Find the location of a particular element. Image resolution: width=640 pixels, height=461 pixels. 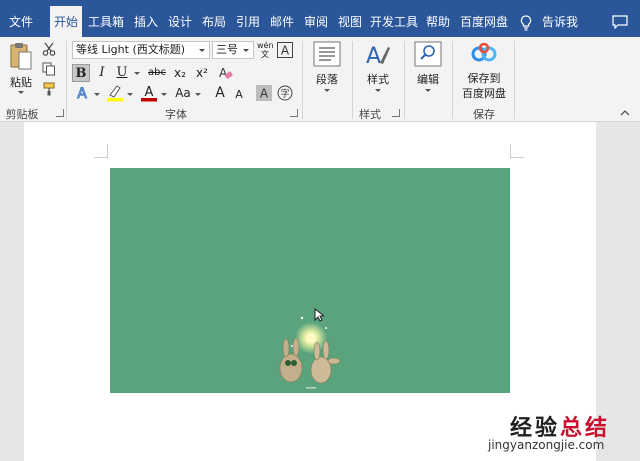

tell-me-search: 告诉我 is located at coordinates (560, 18).